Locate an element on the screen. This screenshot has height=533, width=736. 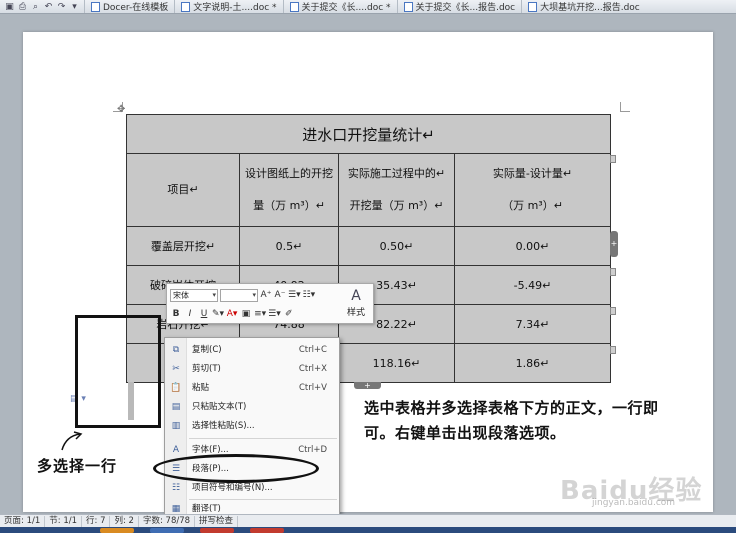
crop-mark is located at coordinates (625, 107).